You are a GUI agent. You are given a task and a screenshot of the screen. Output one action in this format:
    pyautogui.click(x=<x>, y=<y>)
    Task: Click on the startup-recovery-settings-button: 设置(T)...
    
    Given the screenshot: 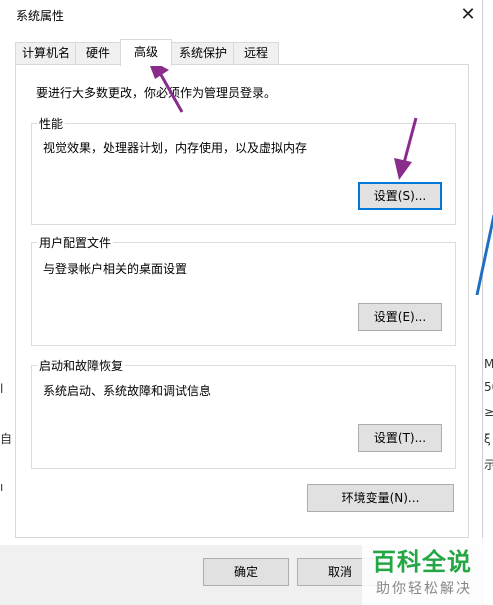 What is the action you would take?
    pyautogui.click(x=400, y=438)
    